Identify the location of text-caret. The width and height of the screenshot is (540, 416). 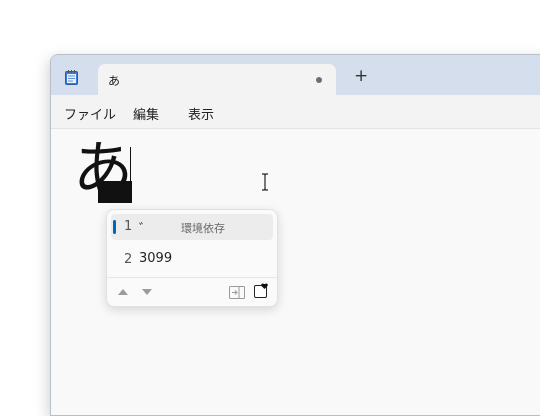
(130, 173).